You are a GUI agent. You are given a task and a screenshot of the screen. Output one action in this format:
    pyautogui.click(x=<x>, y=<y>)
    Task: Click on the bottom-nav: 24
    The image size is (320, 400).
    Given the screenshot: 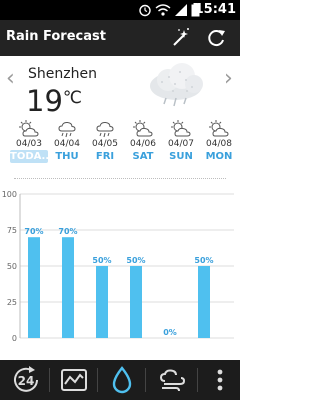 What is the action you would take?
    pyautogui.click(x=120, y=380)
    